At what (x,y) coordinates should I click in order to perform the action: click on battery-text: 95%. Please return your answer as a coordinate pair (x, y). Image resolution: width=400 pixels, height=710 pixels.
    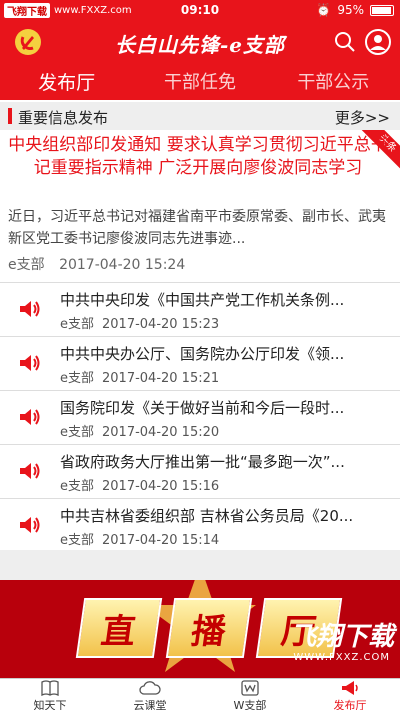
    Looking at the image, I should click on (350, 10).